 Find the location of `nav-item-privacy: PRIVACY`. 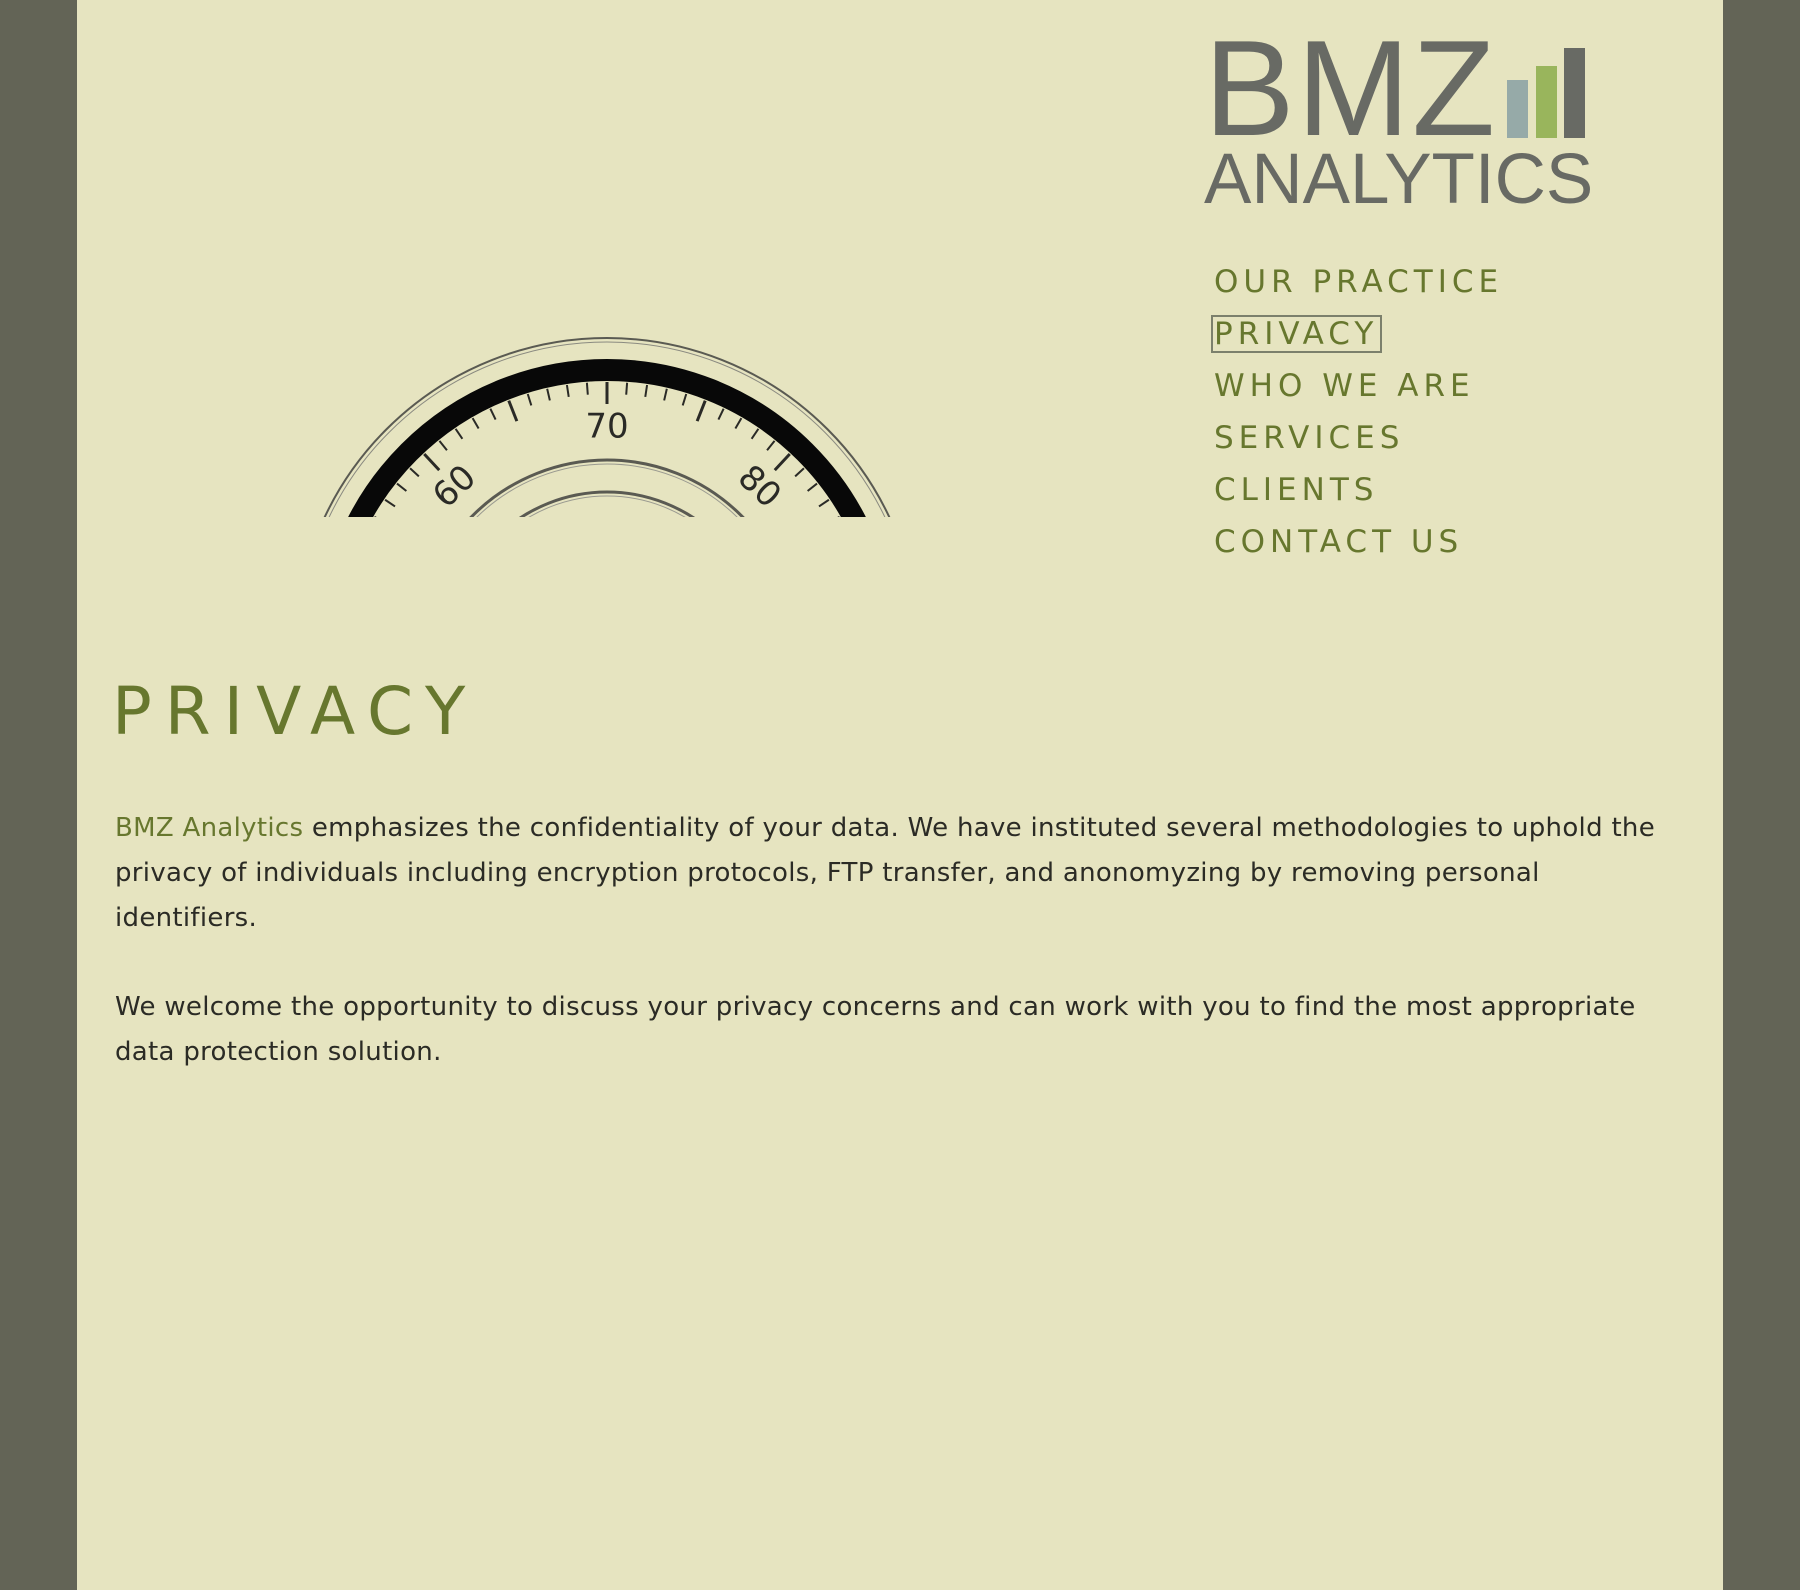

nav-item-privacy: PRIVACY is located at coordinates (1359, 340).